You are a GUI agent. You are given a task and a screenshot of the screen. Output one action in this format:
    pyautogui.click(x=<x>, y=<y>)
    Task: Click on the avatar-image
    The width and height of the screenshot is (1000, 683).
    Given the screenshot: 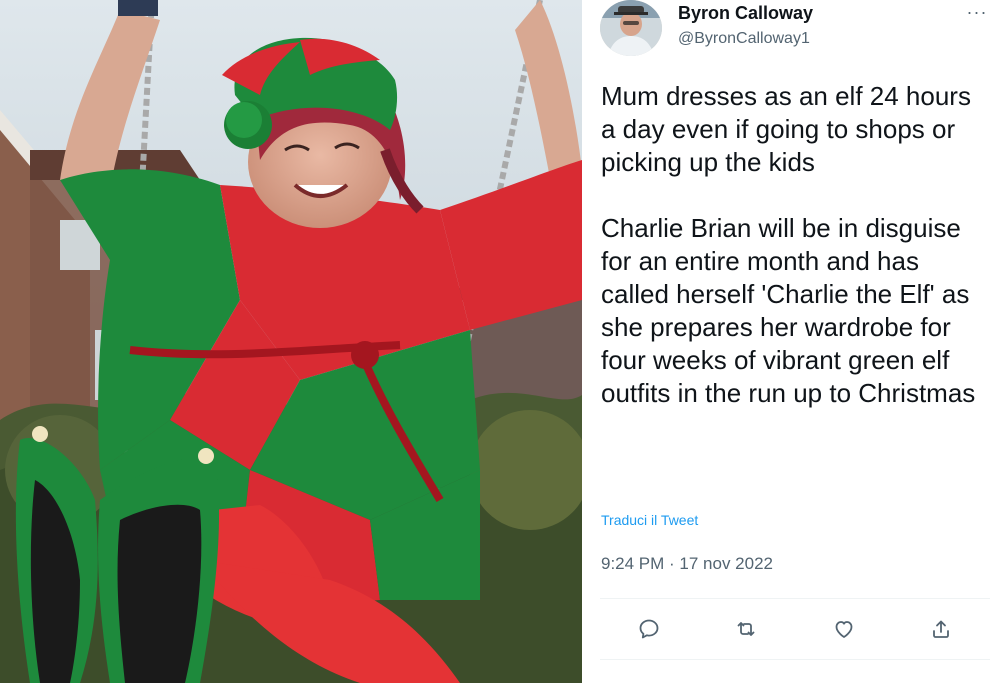 What is the action you would take?
    pyautogui.click(x=631, y=28)
    